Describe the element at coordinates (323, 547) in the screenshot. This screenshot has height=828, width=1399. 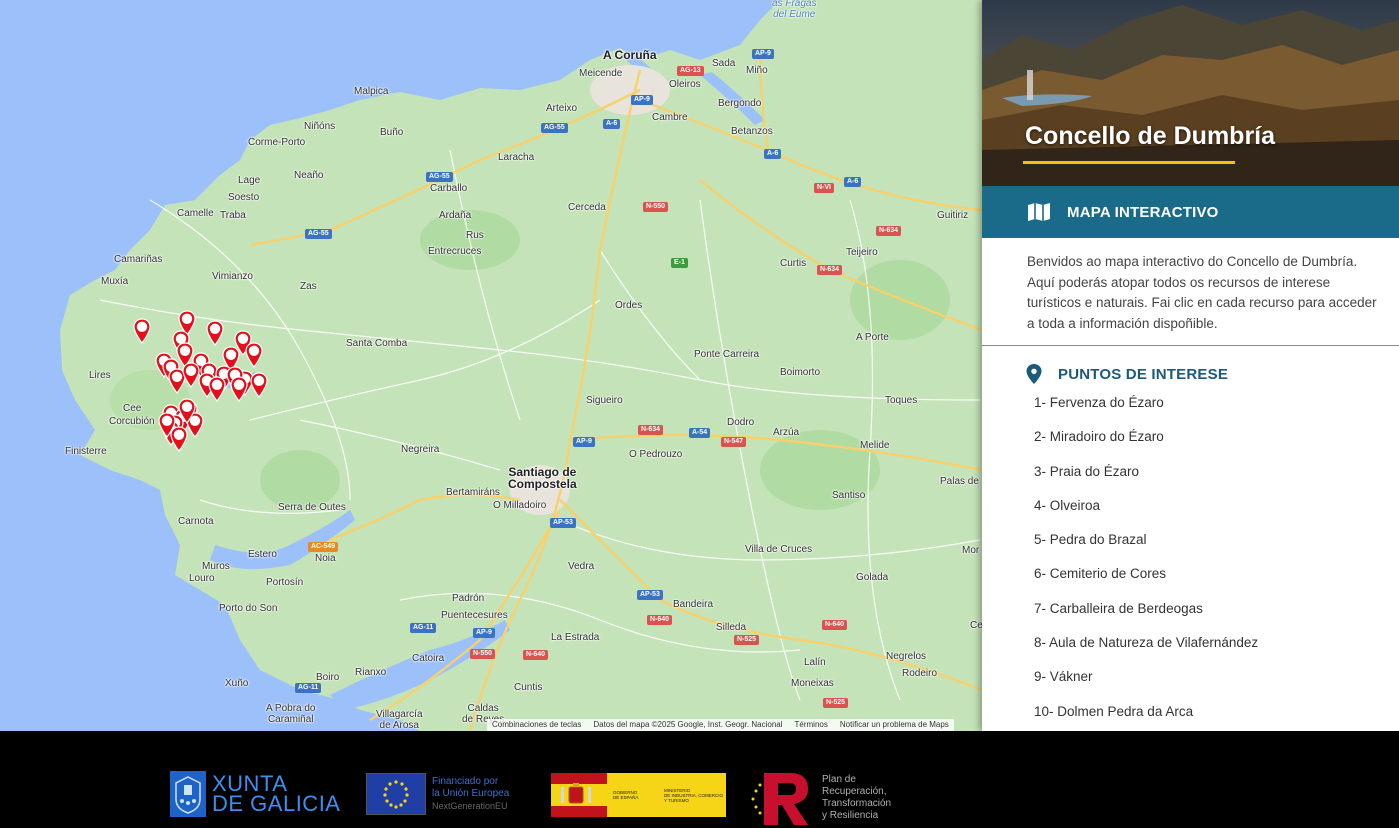
I see `road-shield: AC-549` at that location.